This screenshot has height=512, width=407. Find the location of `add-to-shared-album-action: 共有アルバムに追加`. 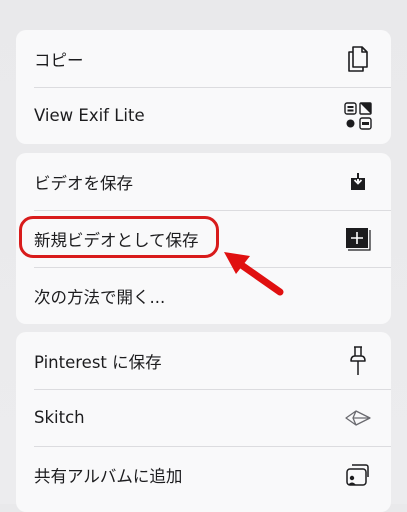

add-to-shared-album-action: 共有アルバムに追加 is located at coordinates (203, 474).